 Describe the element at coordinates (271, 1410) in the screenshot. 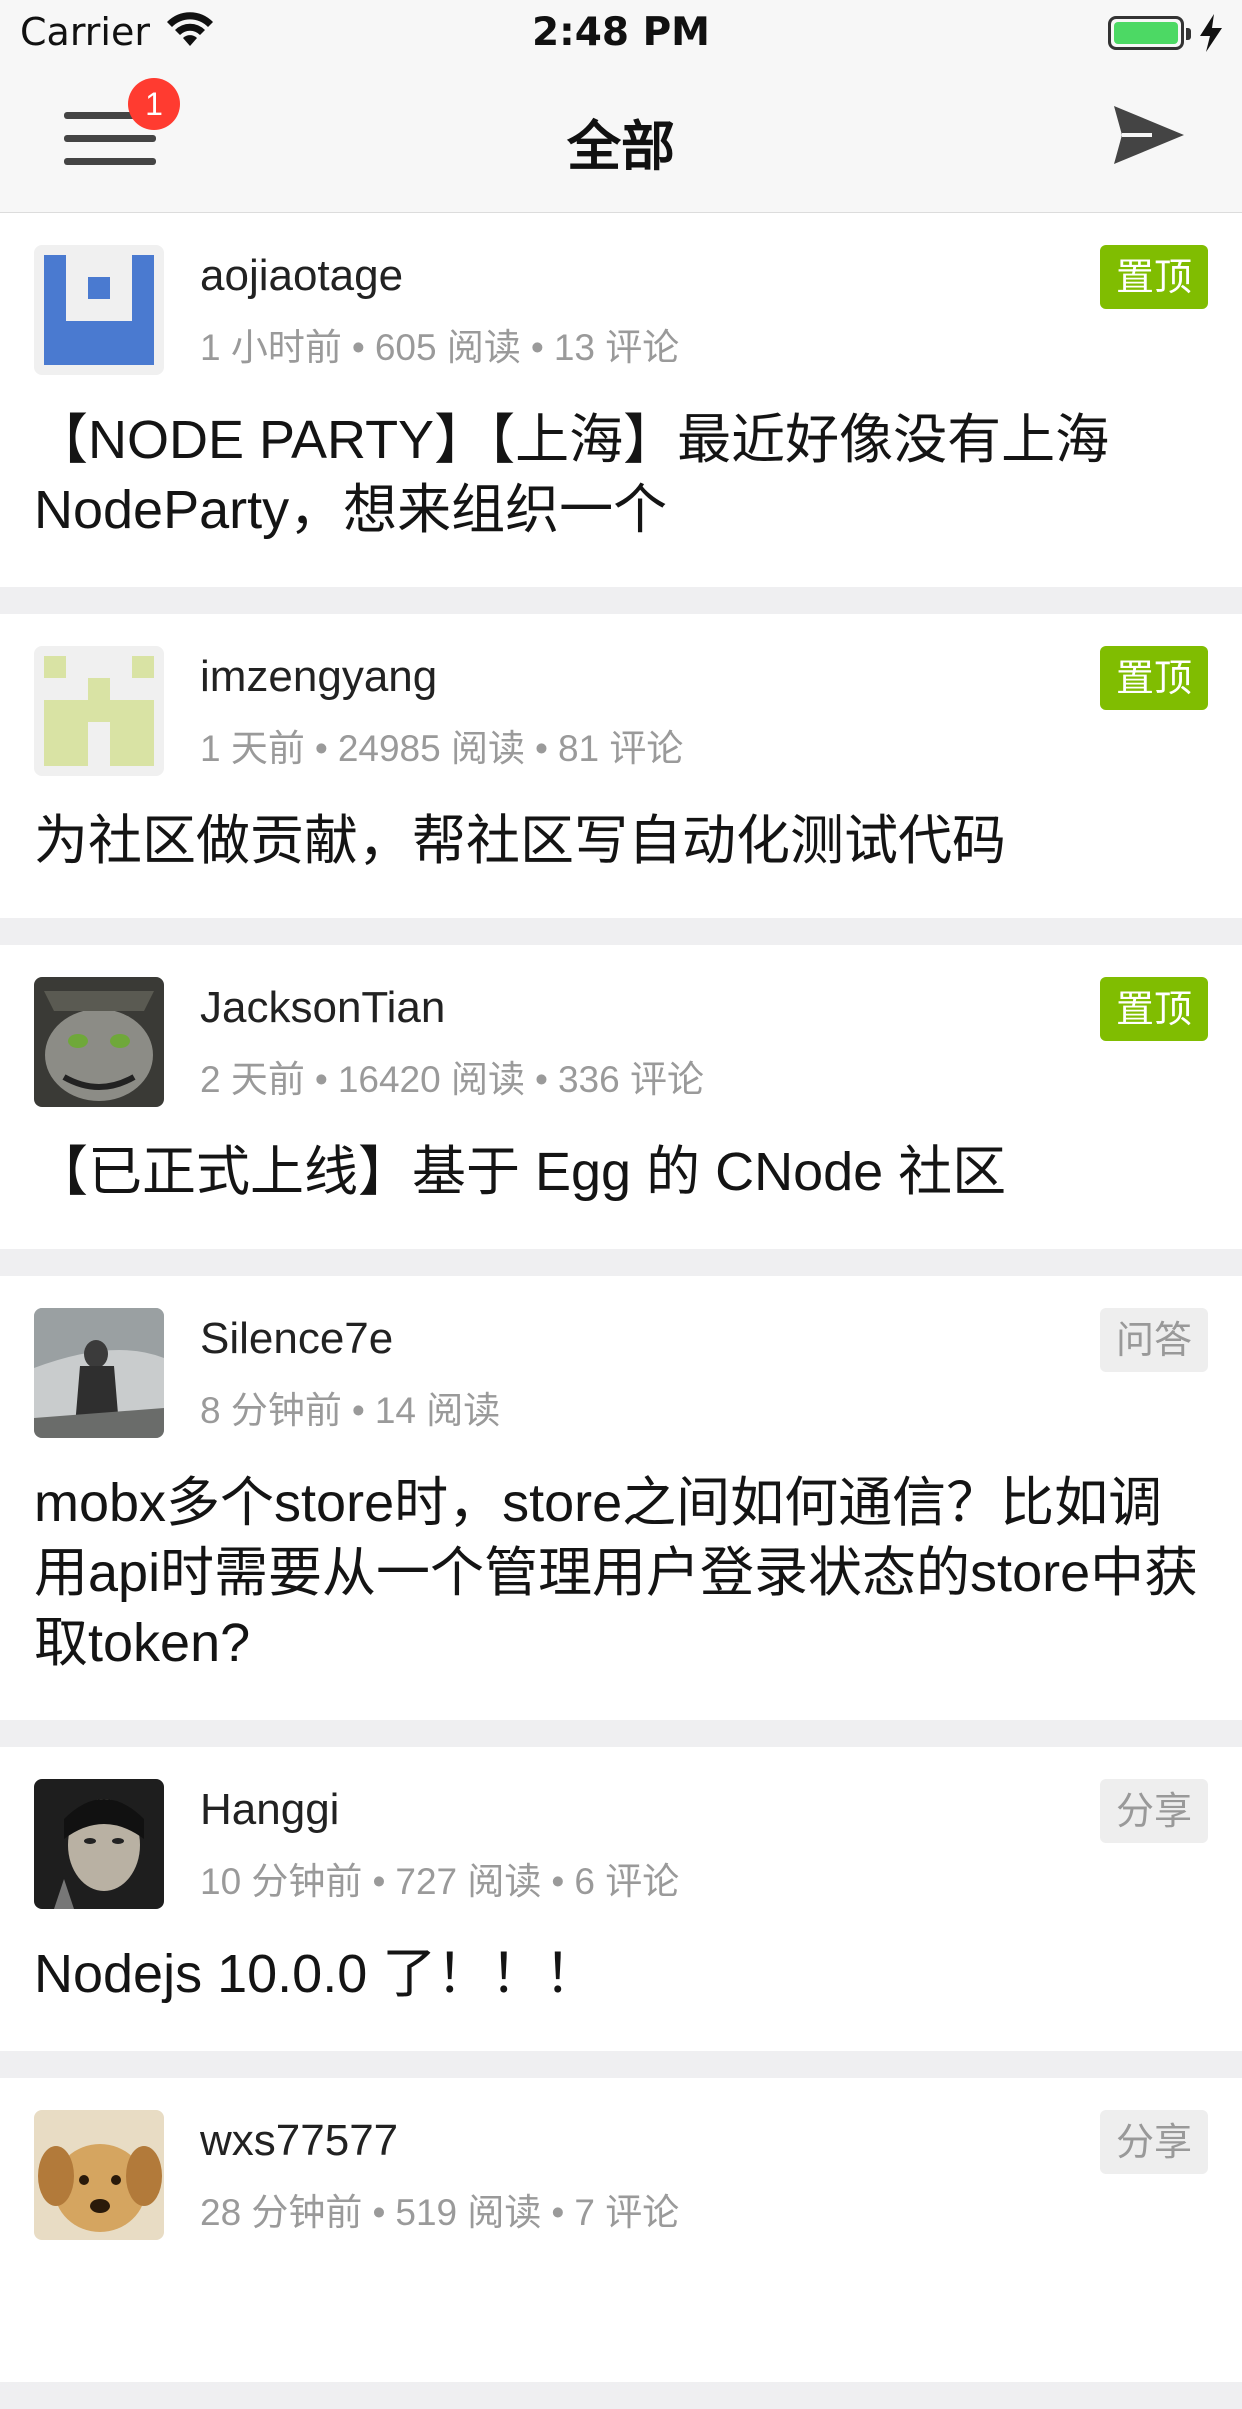

I see `topic-time: 8 分钟前` at that location.